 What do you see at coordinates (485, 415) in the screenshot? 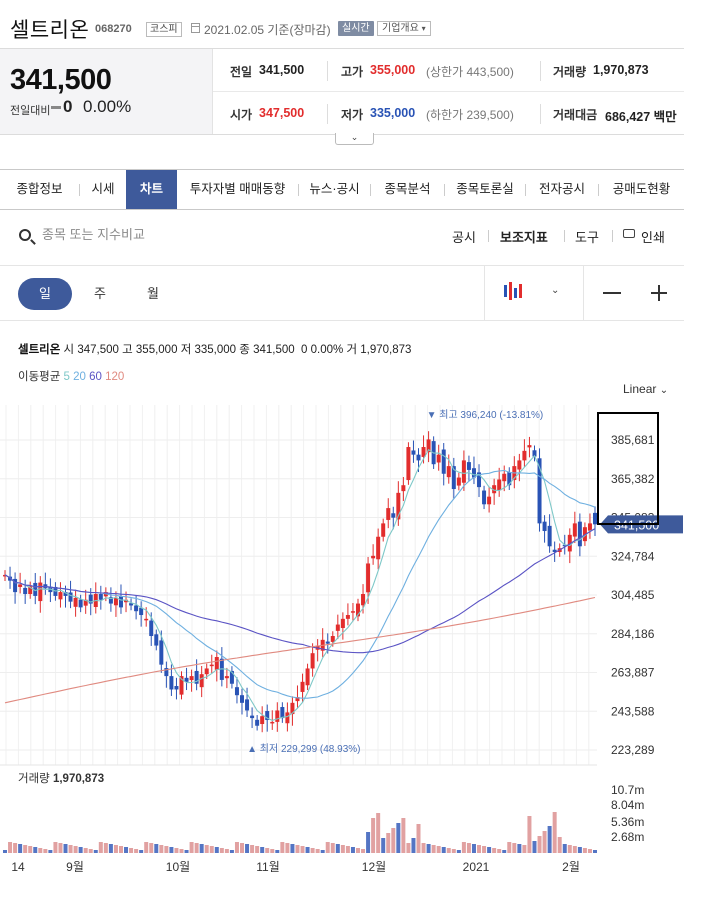
I see `max-price-marker: ▼ 최고 396,240 (-13.81%)` at bounding box center [485, 415].